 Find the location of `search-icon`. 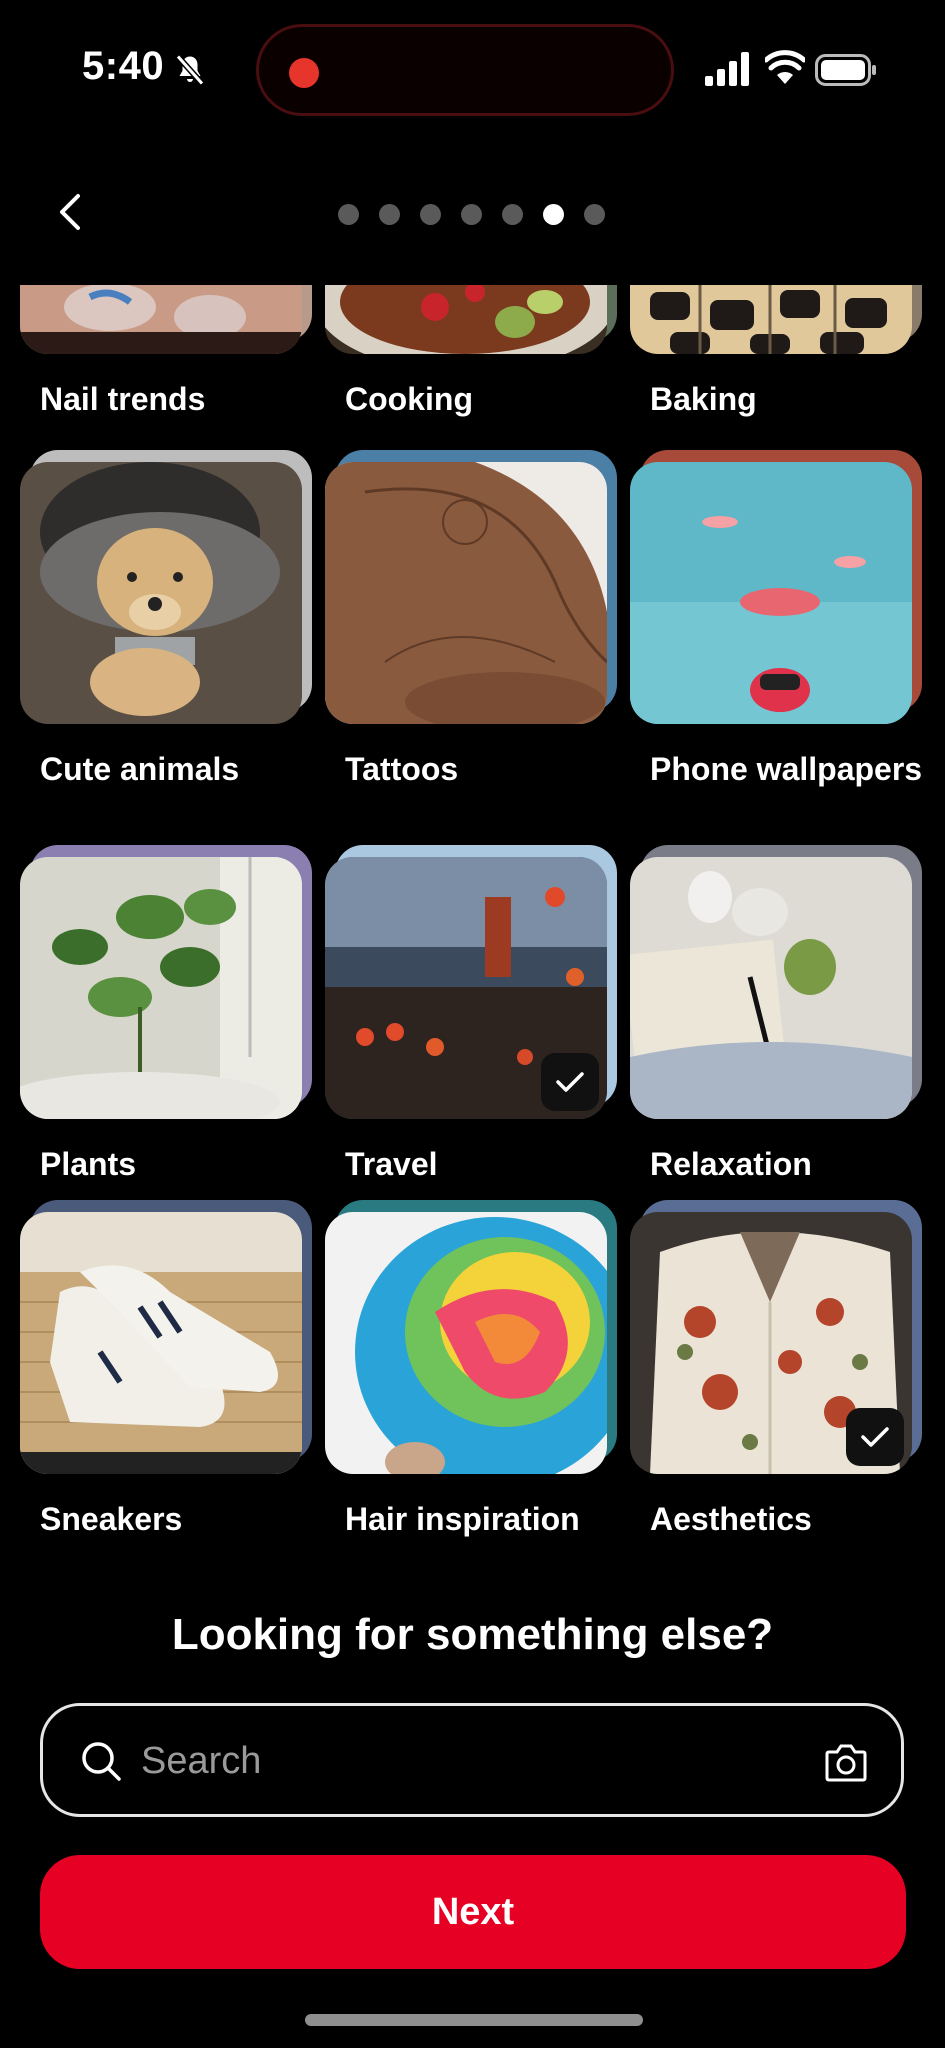

search-icon is located at coordinates (101, 1761).